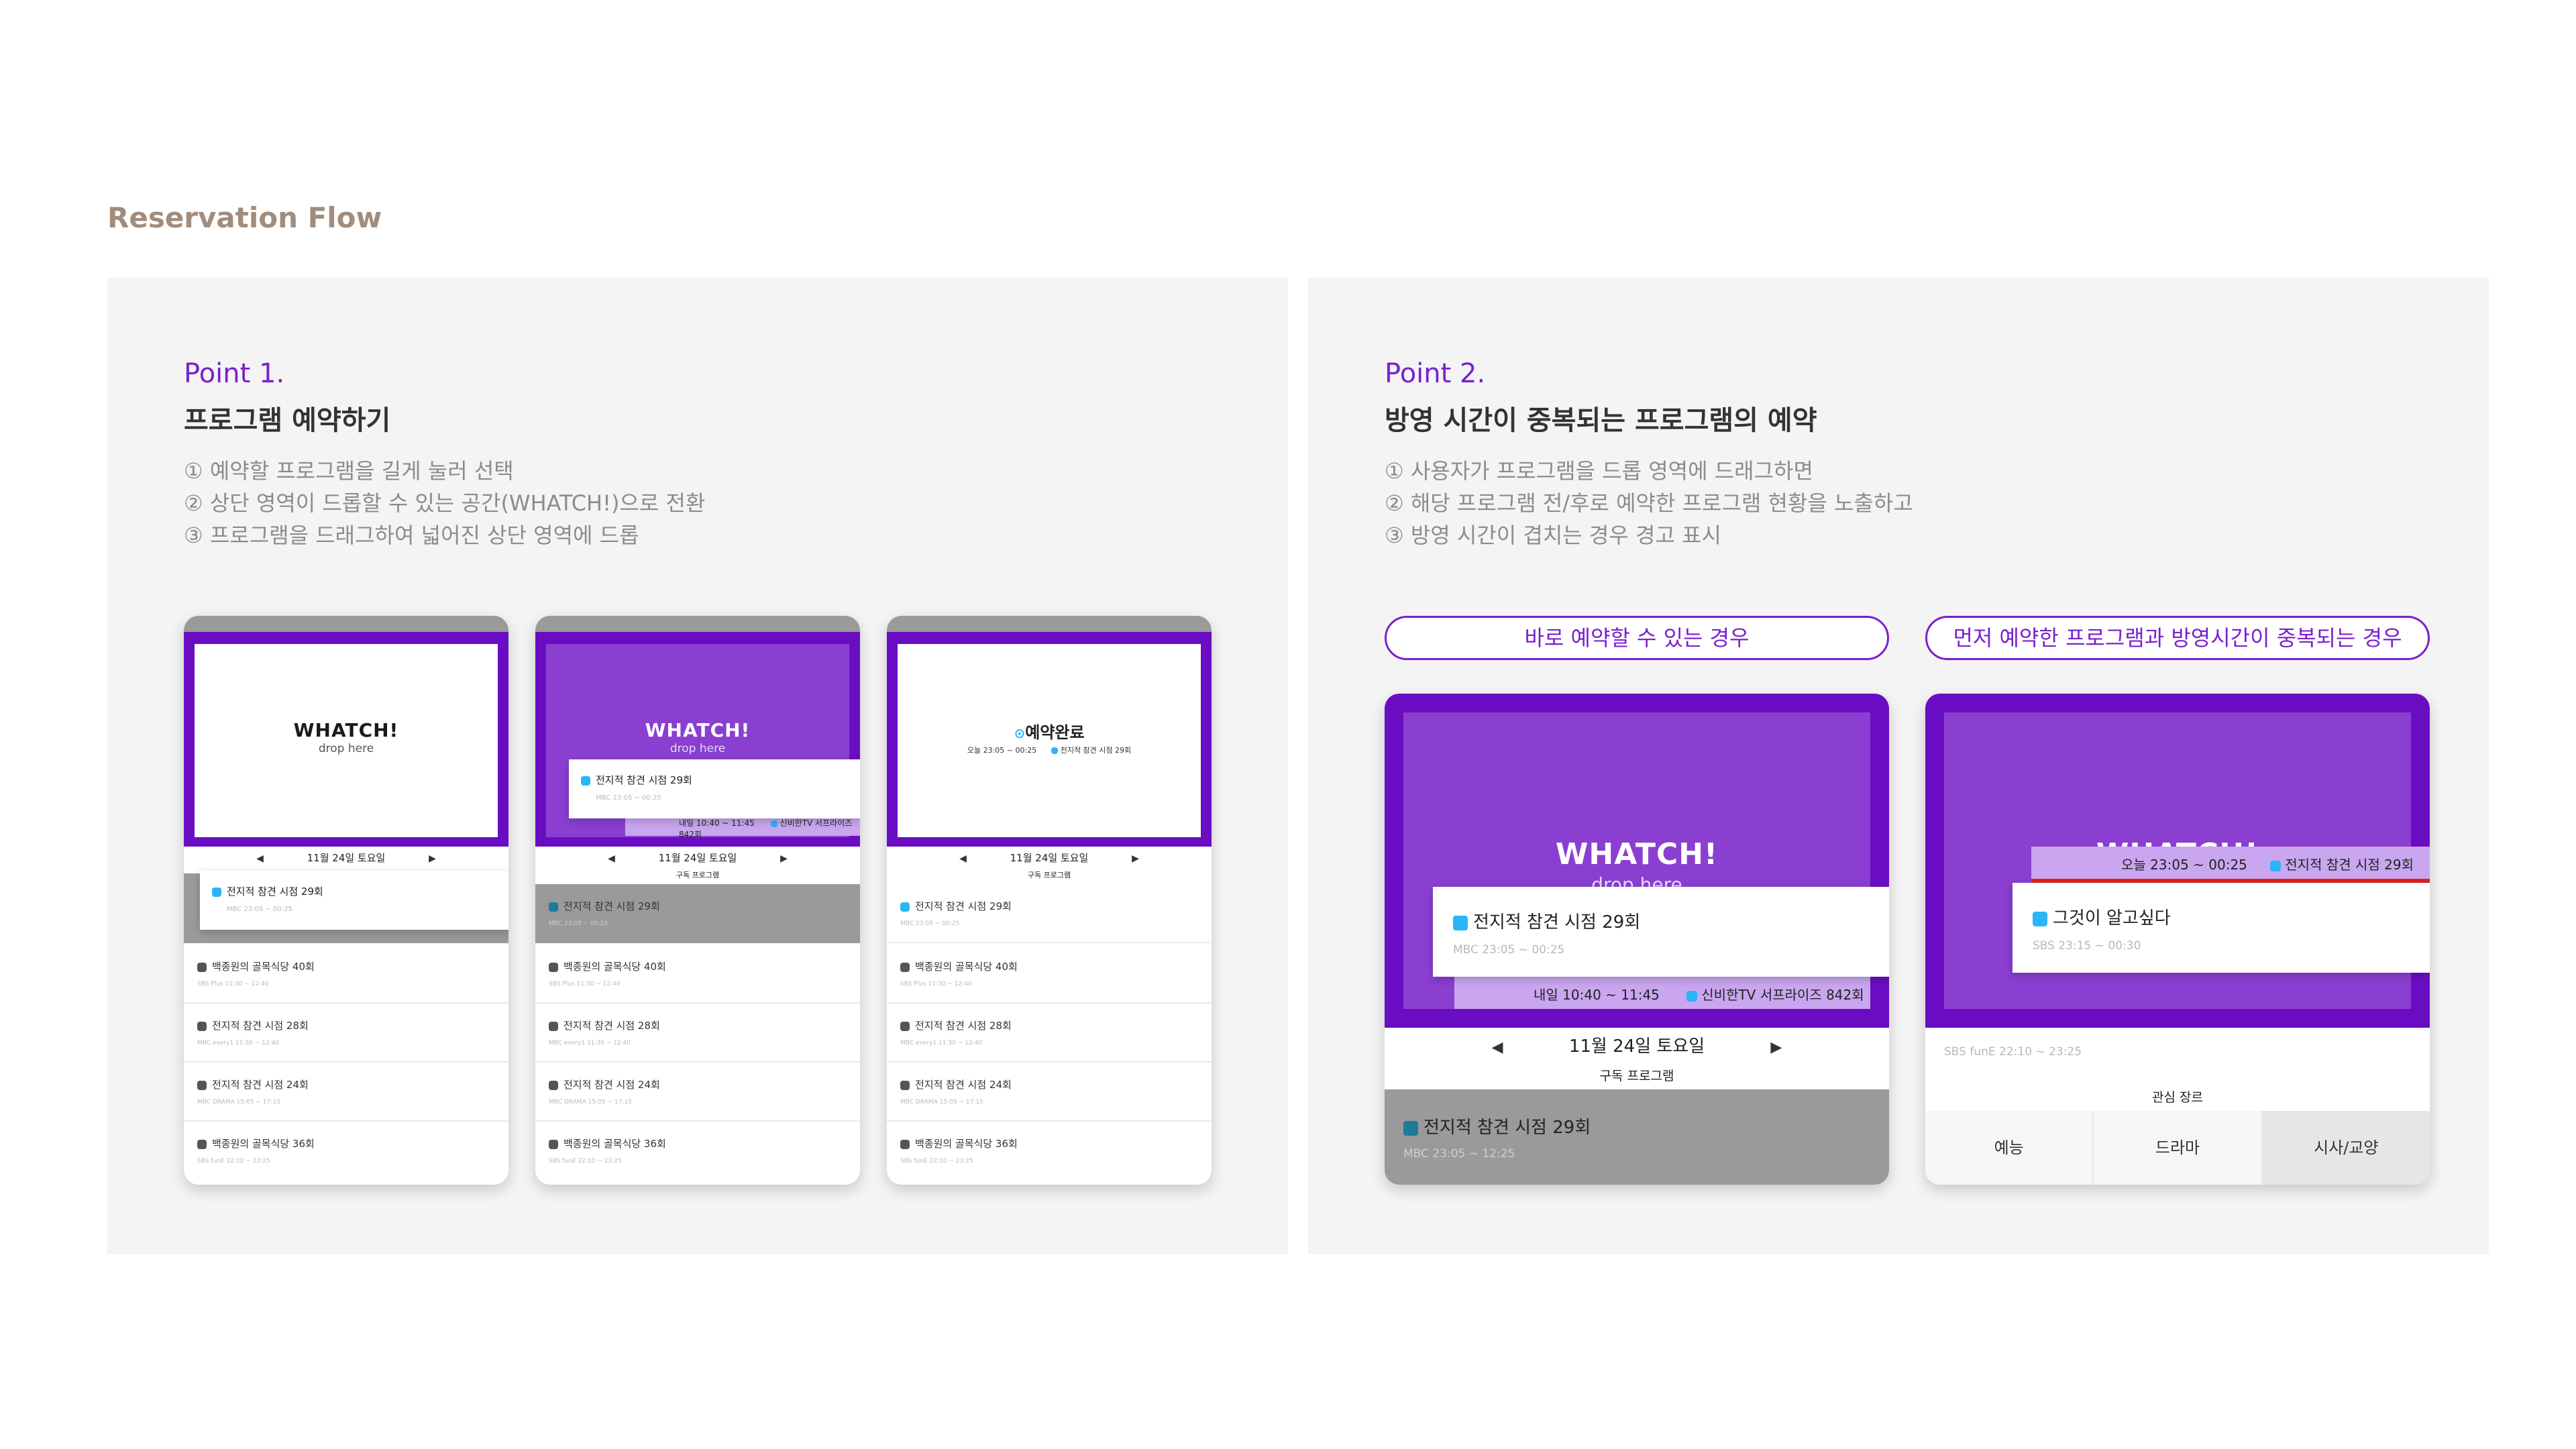  I want to click on case-conflict-pill: 먼저 예약한 프로그램과 방영시간이 중복되는 경우, so click(2177, 638).